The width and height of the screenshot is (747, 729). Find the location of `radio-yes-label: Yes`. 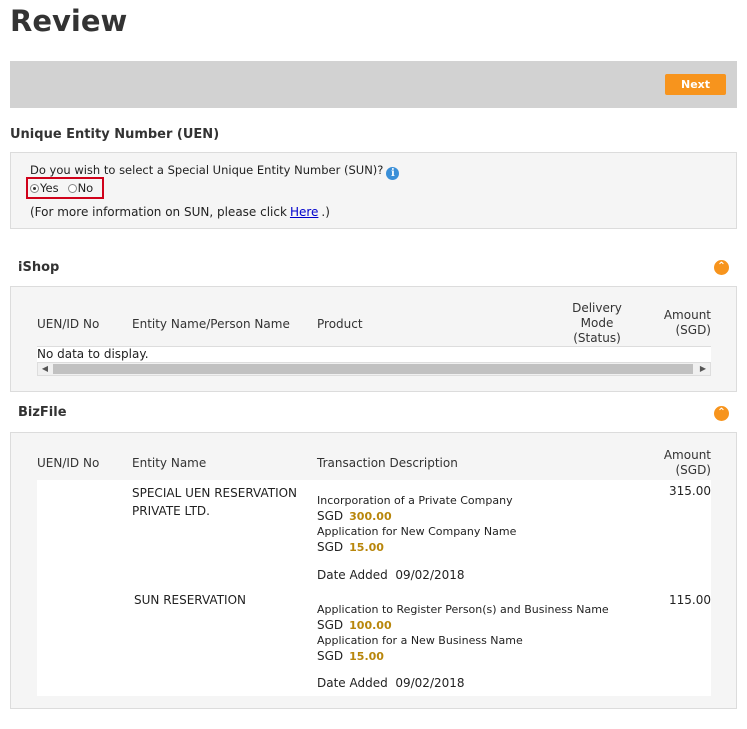

radio-yes-label: Yes is located at coordinates (49, 188).